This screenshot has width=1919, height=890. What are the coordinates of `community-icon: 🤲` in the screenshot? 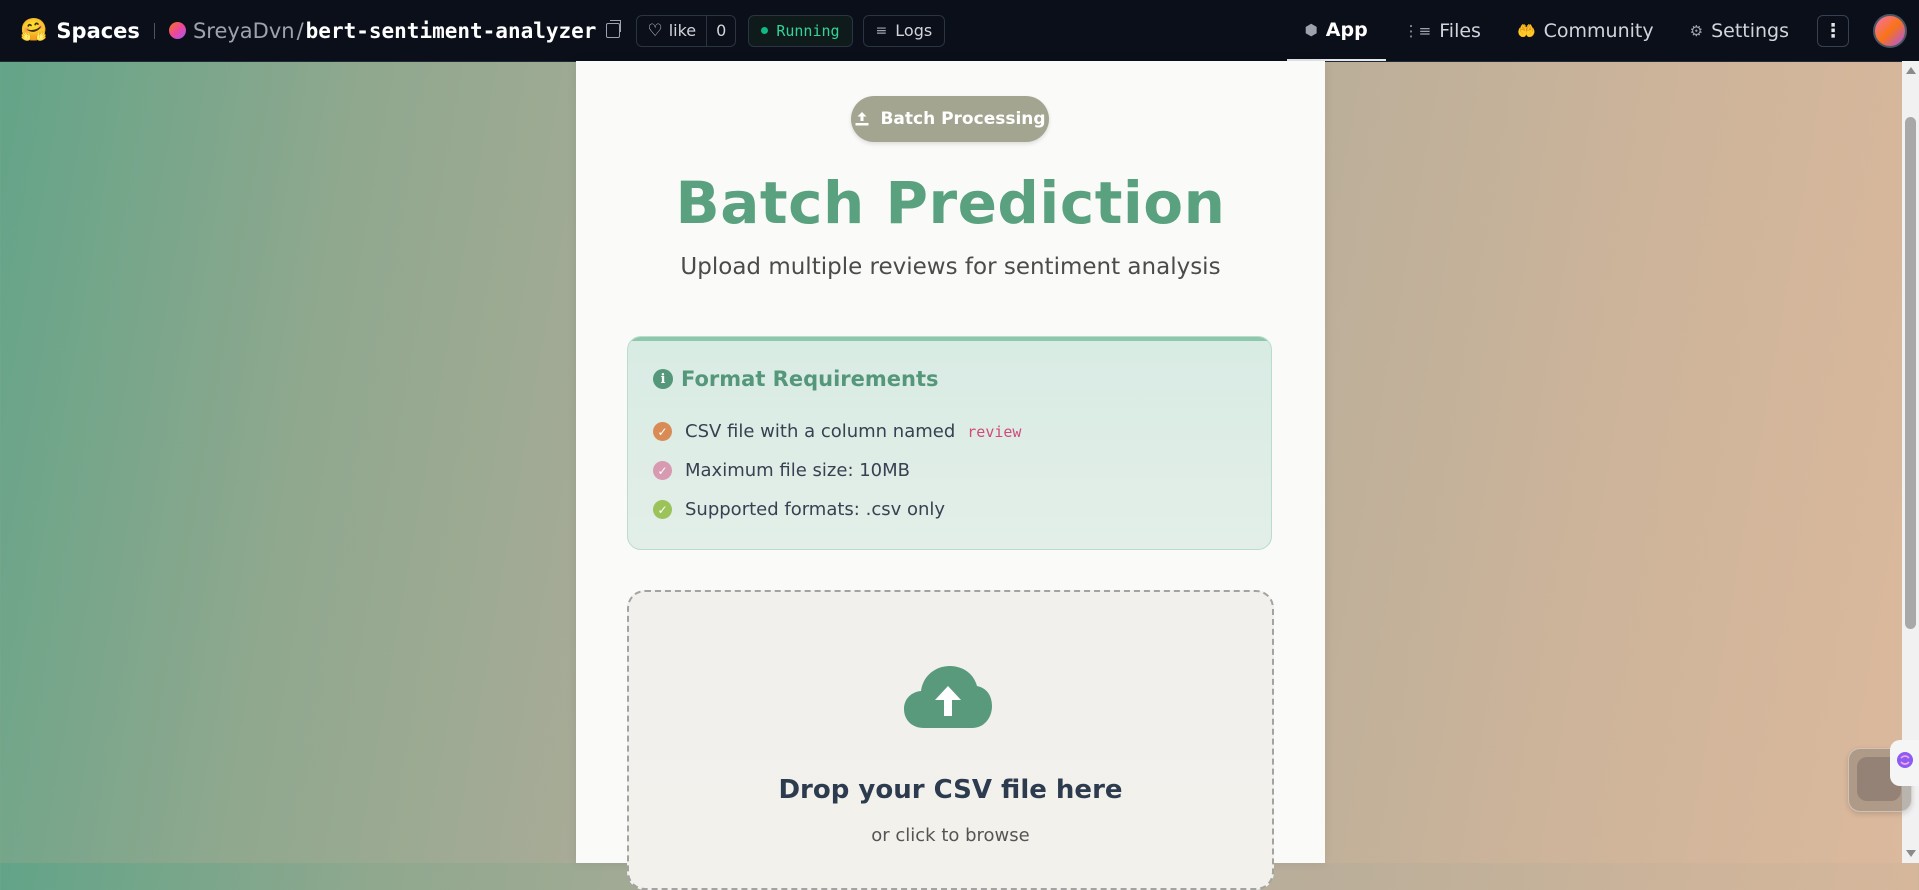 It's located at (1526, 30).